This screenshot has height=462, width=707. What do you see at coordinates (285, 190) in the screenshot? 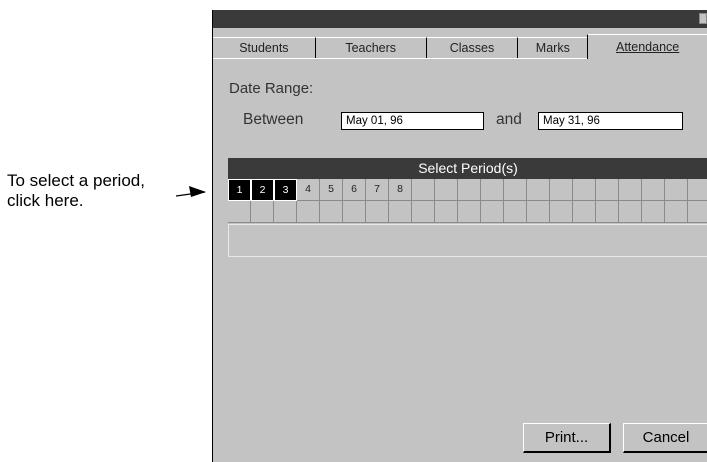
I see `period-cell-3: 3` at bounding box center [285, 190].